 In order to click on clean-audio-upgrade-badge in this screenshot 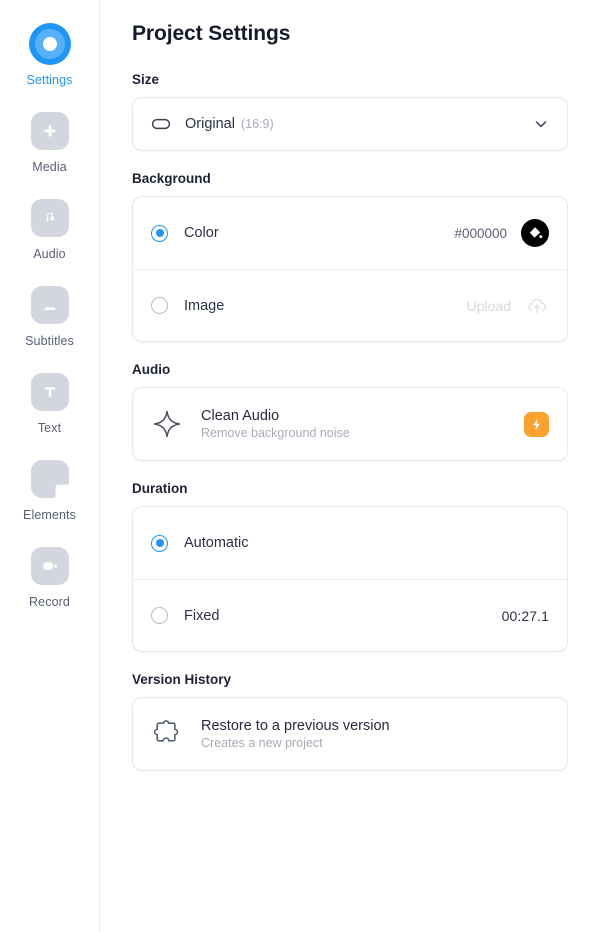, I will do `click(536, 424)`.